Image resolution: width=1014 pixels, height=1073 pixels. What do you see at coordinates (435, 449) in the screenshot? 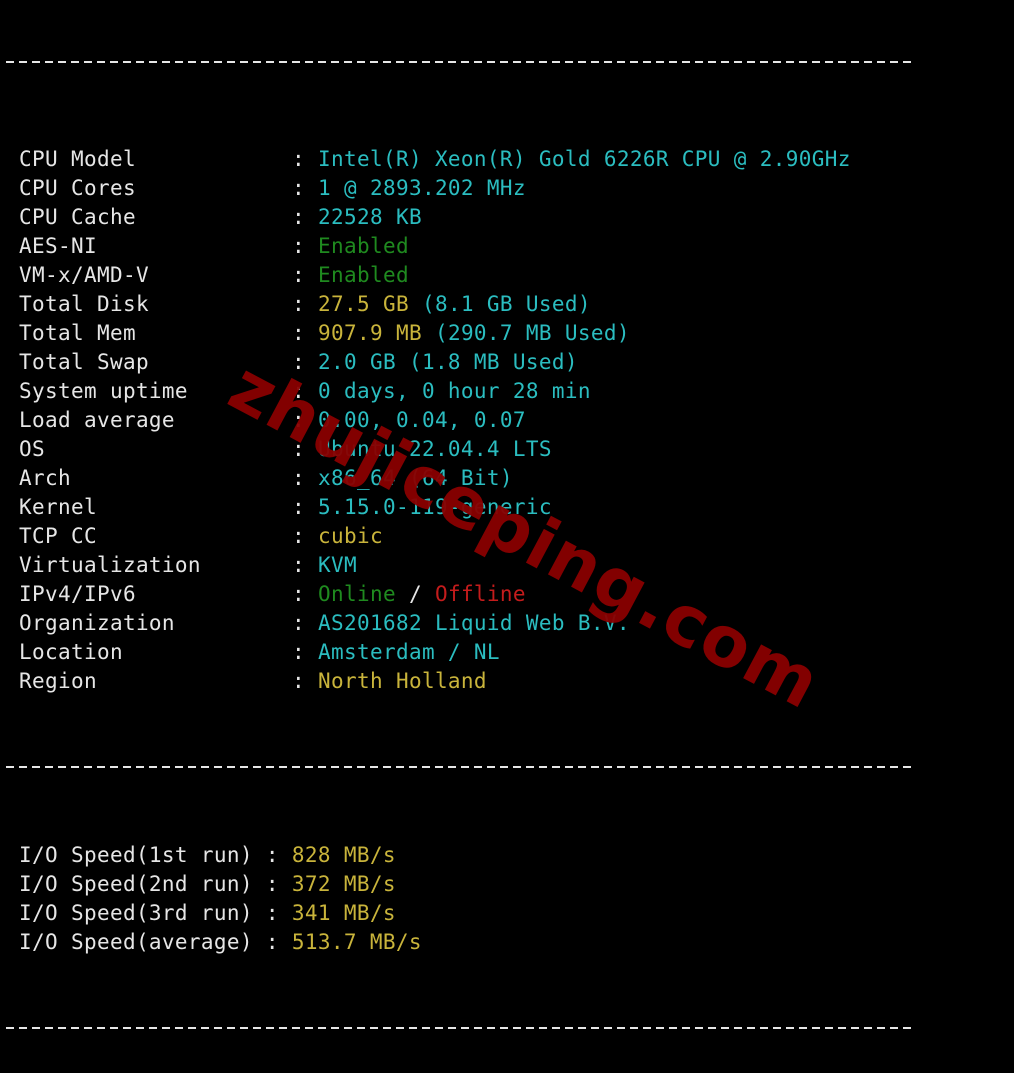
I see `info-value: Ubuntu 22.04.4 LTS` at bounding box center [435, 449].